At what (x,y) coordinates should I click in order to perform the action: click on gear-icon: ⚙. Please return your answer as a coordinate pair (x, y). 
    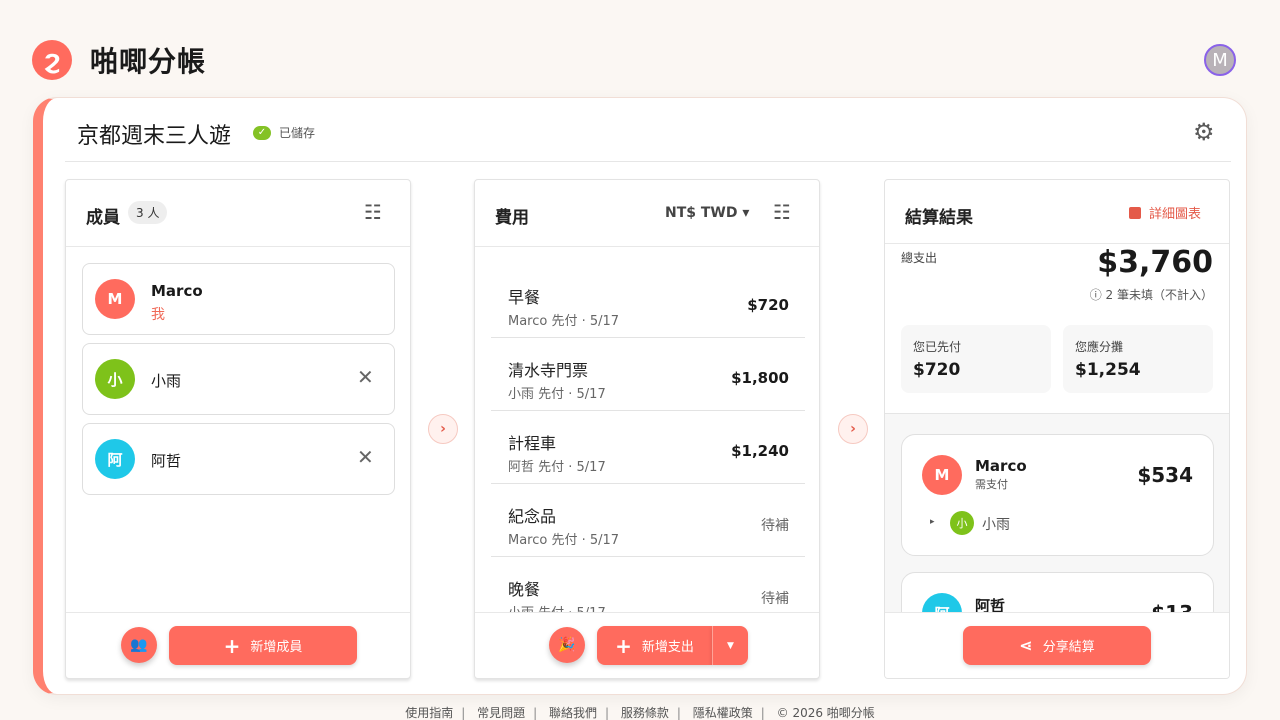
    Looking at the image, I should click on (1204, 132).